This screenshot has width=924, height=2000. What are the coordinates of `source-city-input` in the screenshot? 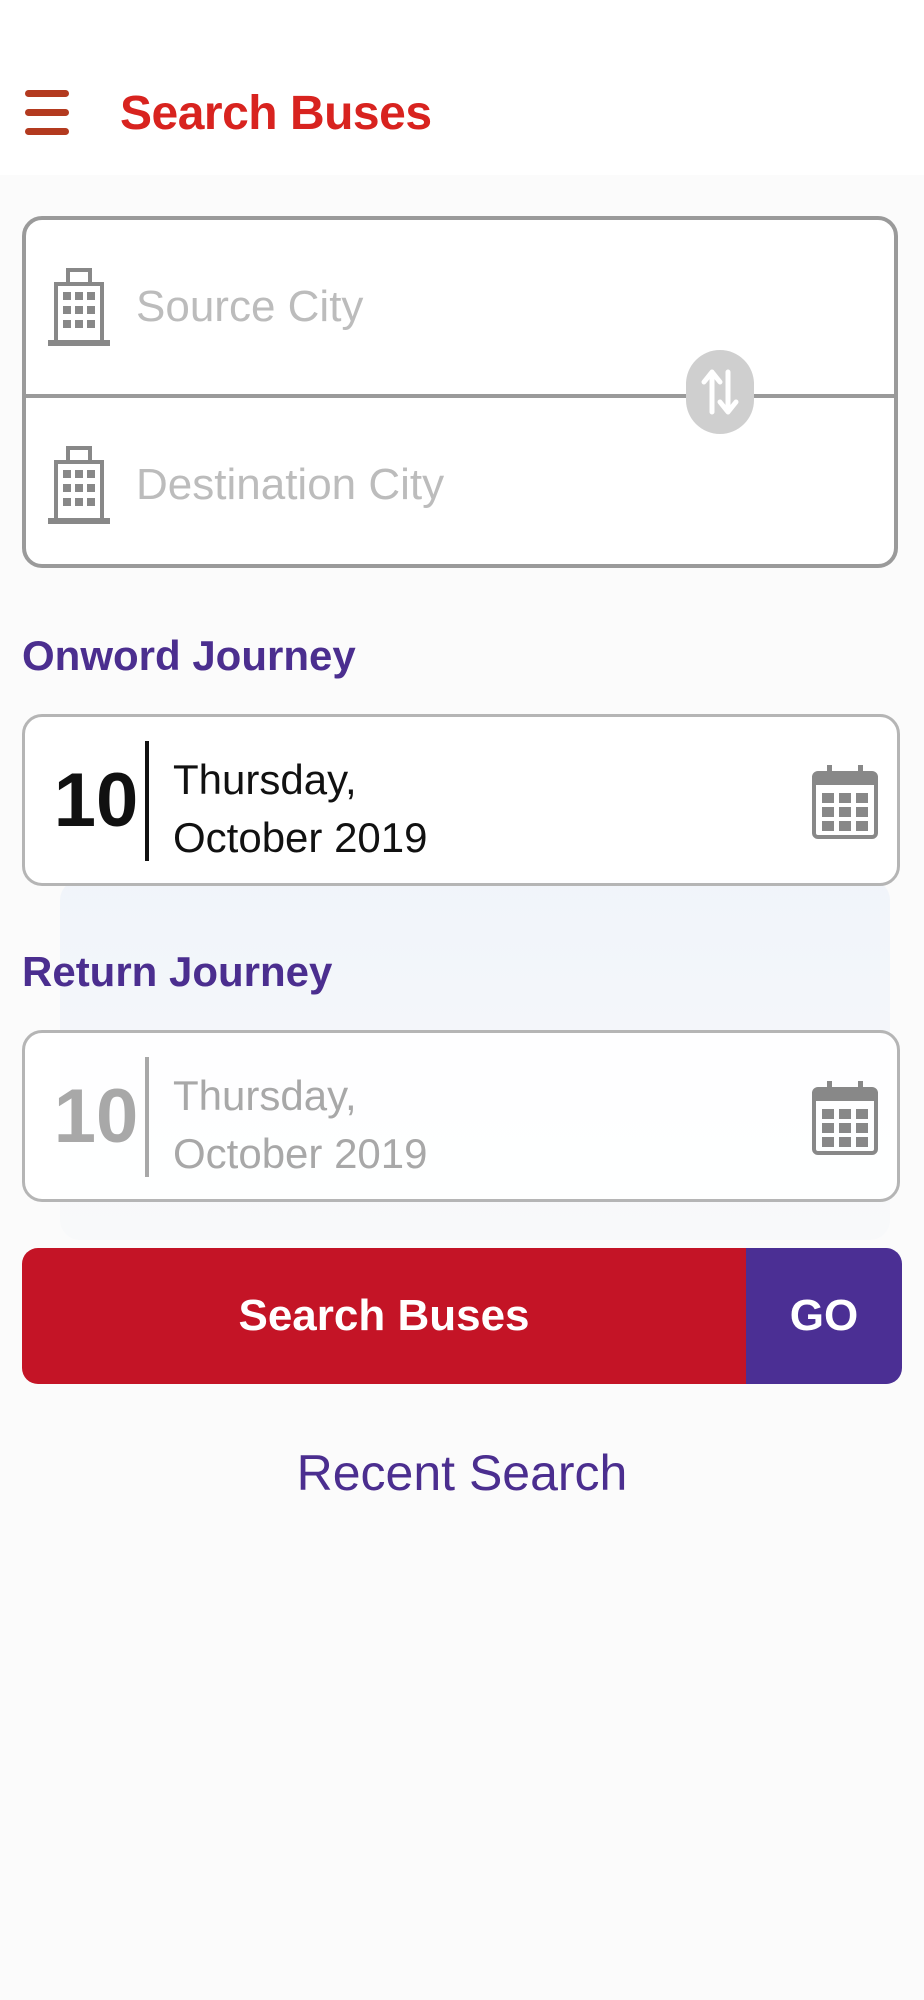 It's located at (446, 307).